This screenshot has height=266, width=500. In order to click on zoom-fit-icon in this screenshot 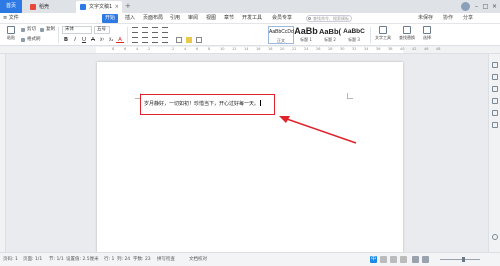, I will do `click(495, 237)`.